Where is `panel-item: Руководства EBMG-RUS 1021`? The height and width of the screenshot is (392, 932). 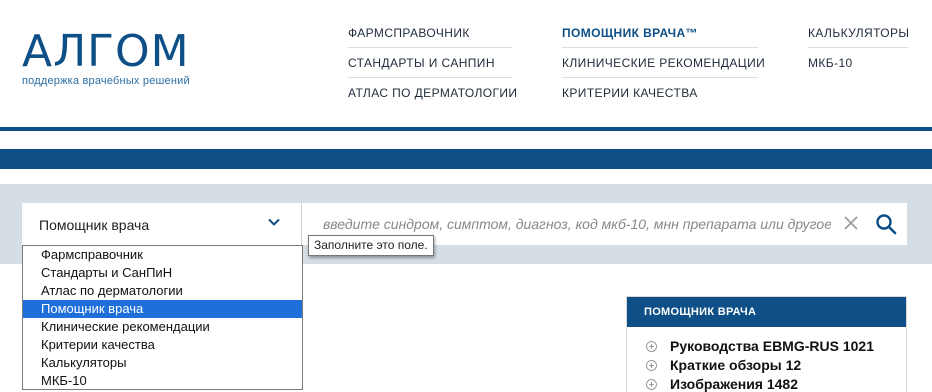 panel-item: Руководства EBMG-RUS 1021 is located at coordinates (766, 346).